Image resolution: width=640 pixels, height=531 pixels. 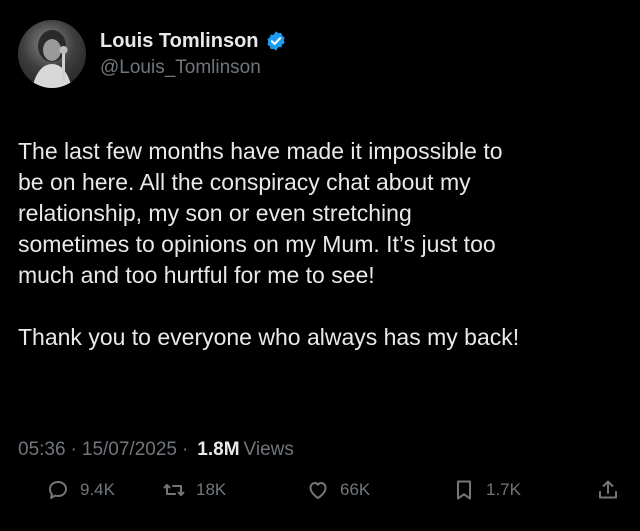 I want to click on like-button: 66K, so click(x=338, y=490).